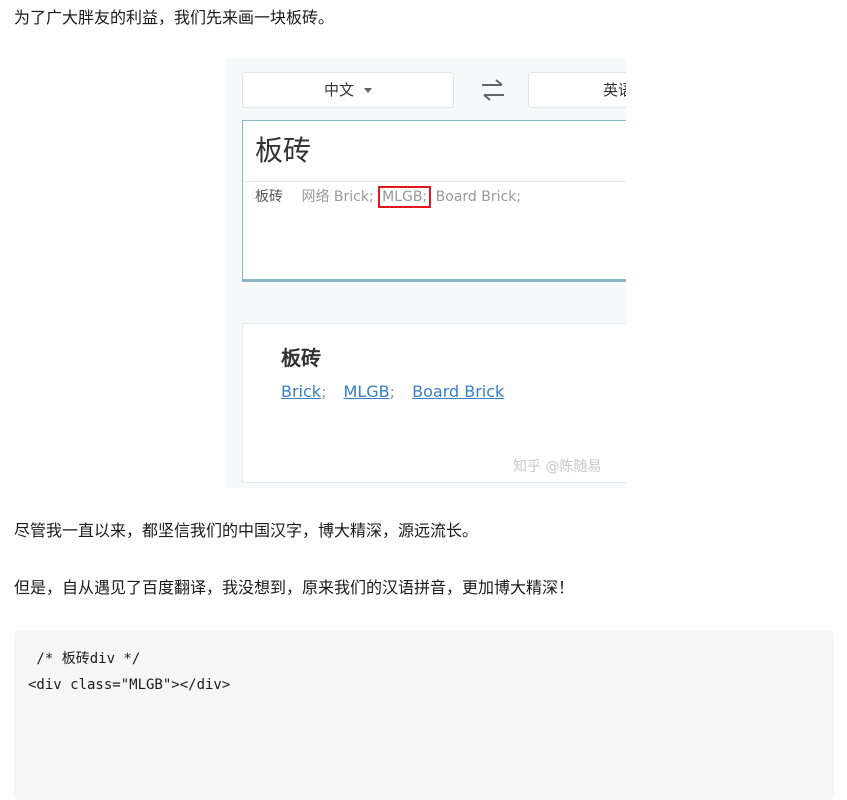 This screenshot has height=800, width=847. I want to click on suggestion-highlight: MLGB;, so click(405, 197).